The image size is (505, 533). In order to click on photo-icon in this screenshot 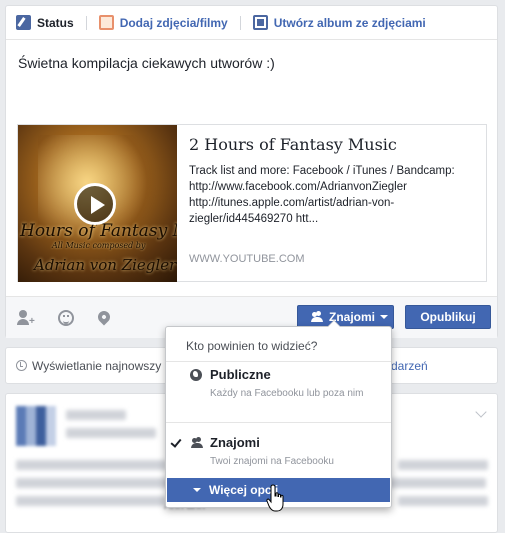, I will do `click(106, 22)`.